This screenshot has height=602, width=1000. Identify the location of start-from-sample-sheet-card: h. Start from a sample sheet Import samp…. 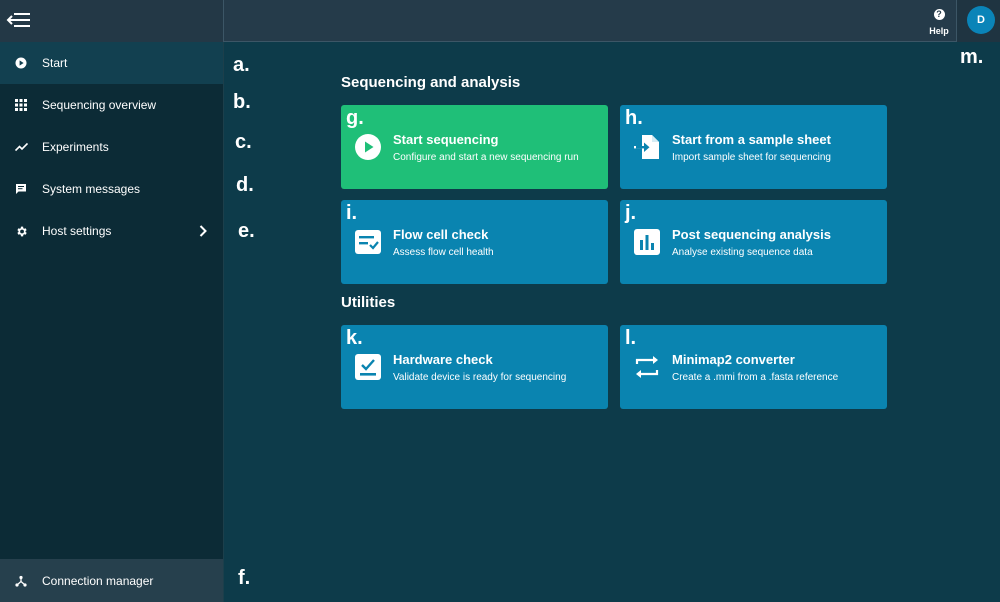
(753, 147).